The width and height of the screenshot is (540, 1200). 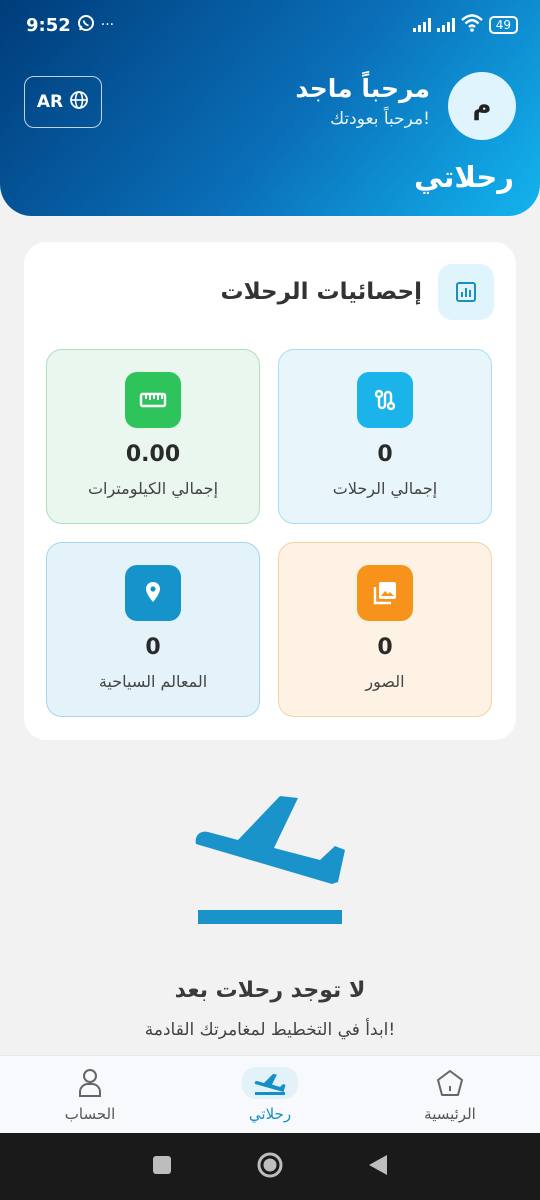 I want to click on location-pin-icon, so click(x=153, y=593).